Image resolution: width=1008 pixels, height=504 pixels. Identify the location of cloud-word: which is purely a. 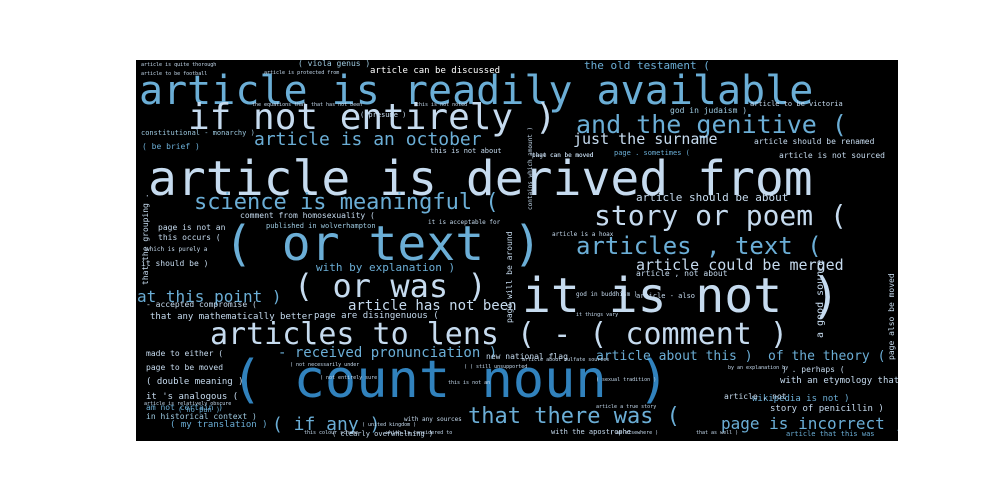
(177, 249).